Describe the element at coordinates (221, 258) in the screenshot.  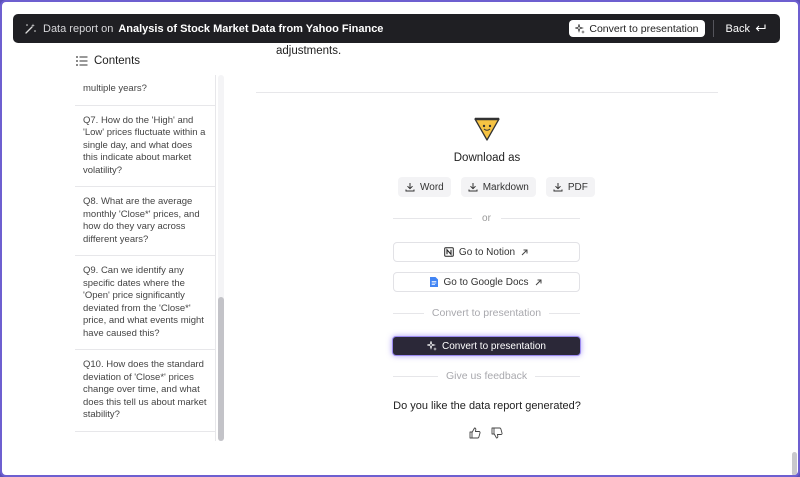
I see `toc-scrollbar` at that location.